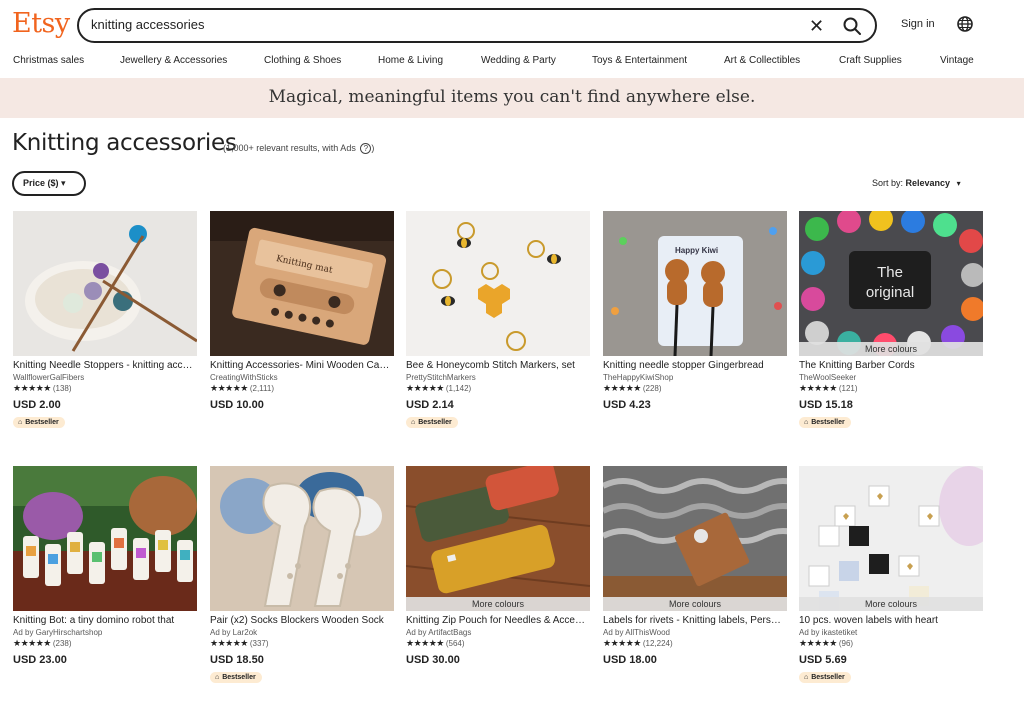  What do you see at coordinates (630, 660) in the screenshot?
I see `product-price: USD 18.00` at bounding box center [630, 660].